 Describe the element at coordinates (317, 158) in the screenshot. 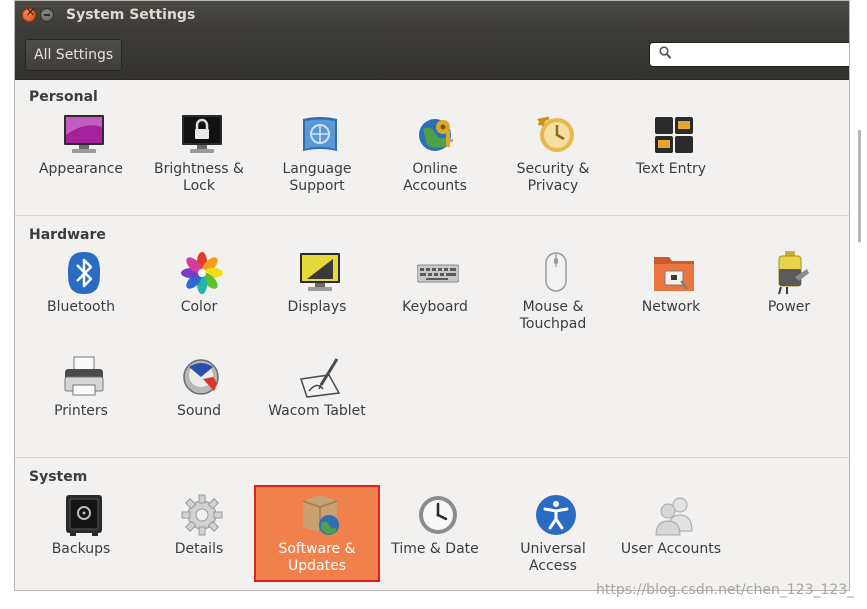

I see `item-language-support: Language Support` at that location.